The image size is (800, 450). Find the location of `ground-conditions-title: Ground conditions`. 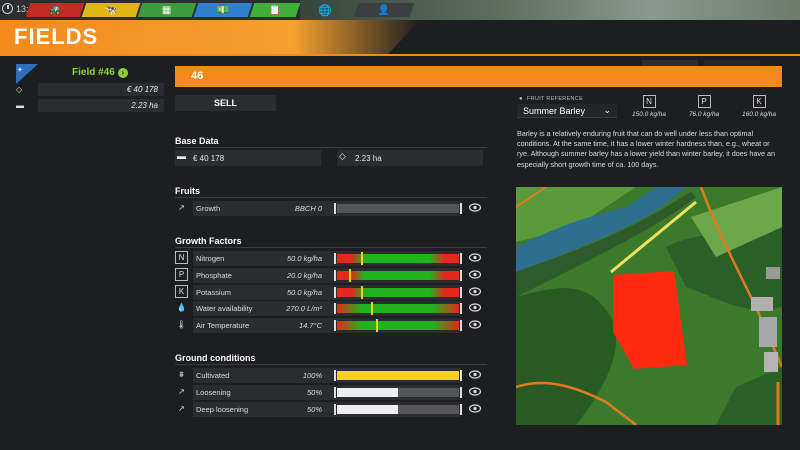

ground-conditions-title: Ground conditions is located at coordinates (215, 358).